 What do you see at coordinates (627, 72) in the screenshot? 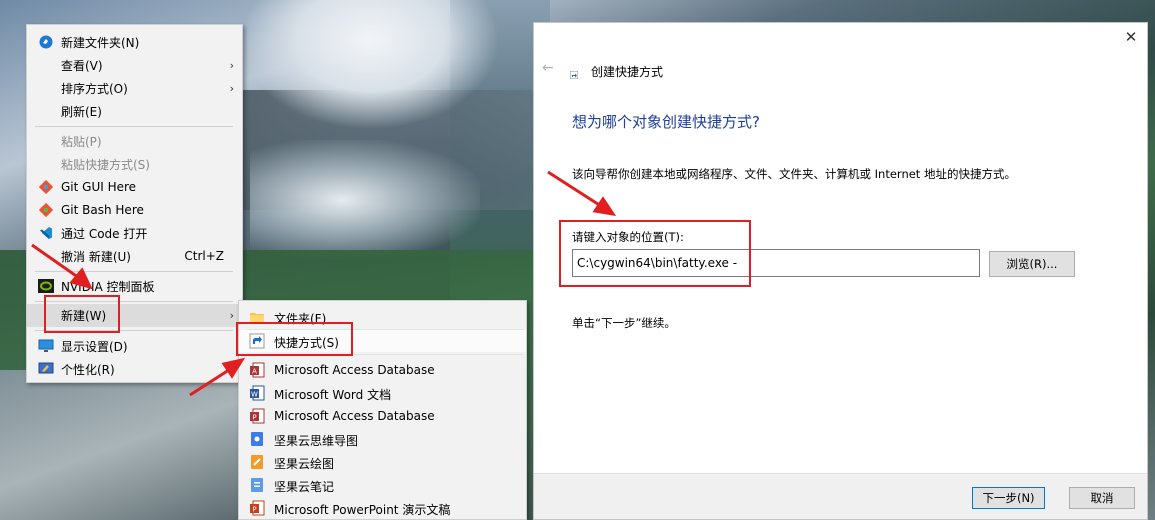
I see `dialog-title: 创建快捷方式` at bounding box center [627, 72].